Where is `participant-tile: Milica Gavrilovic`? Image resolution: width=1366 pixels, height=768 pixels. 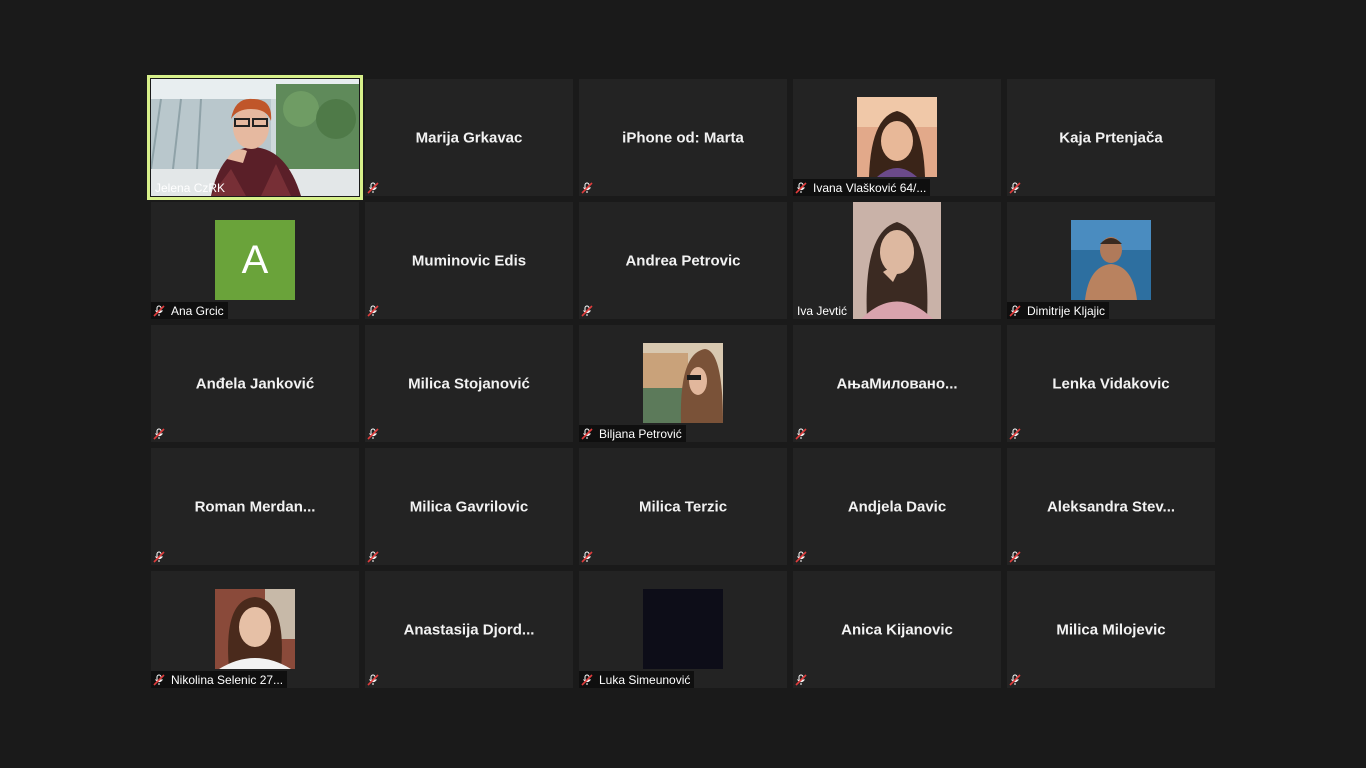
participant-tile: Milica Gavrilovic is located at coordinates (469, 506).